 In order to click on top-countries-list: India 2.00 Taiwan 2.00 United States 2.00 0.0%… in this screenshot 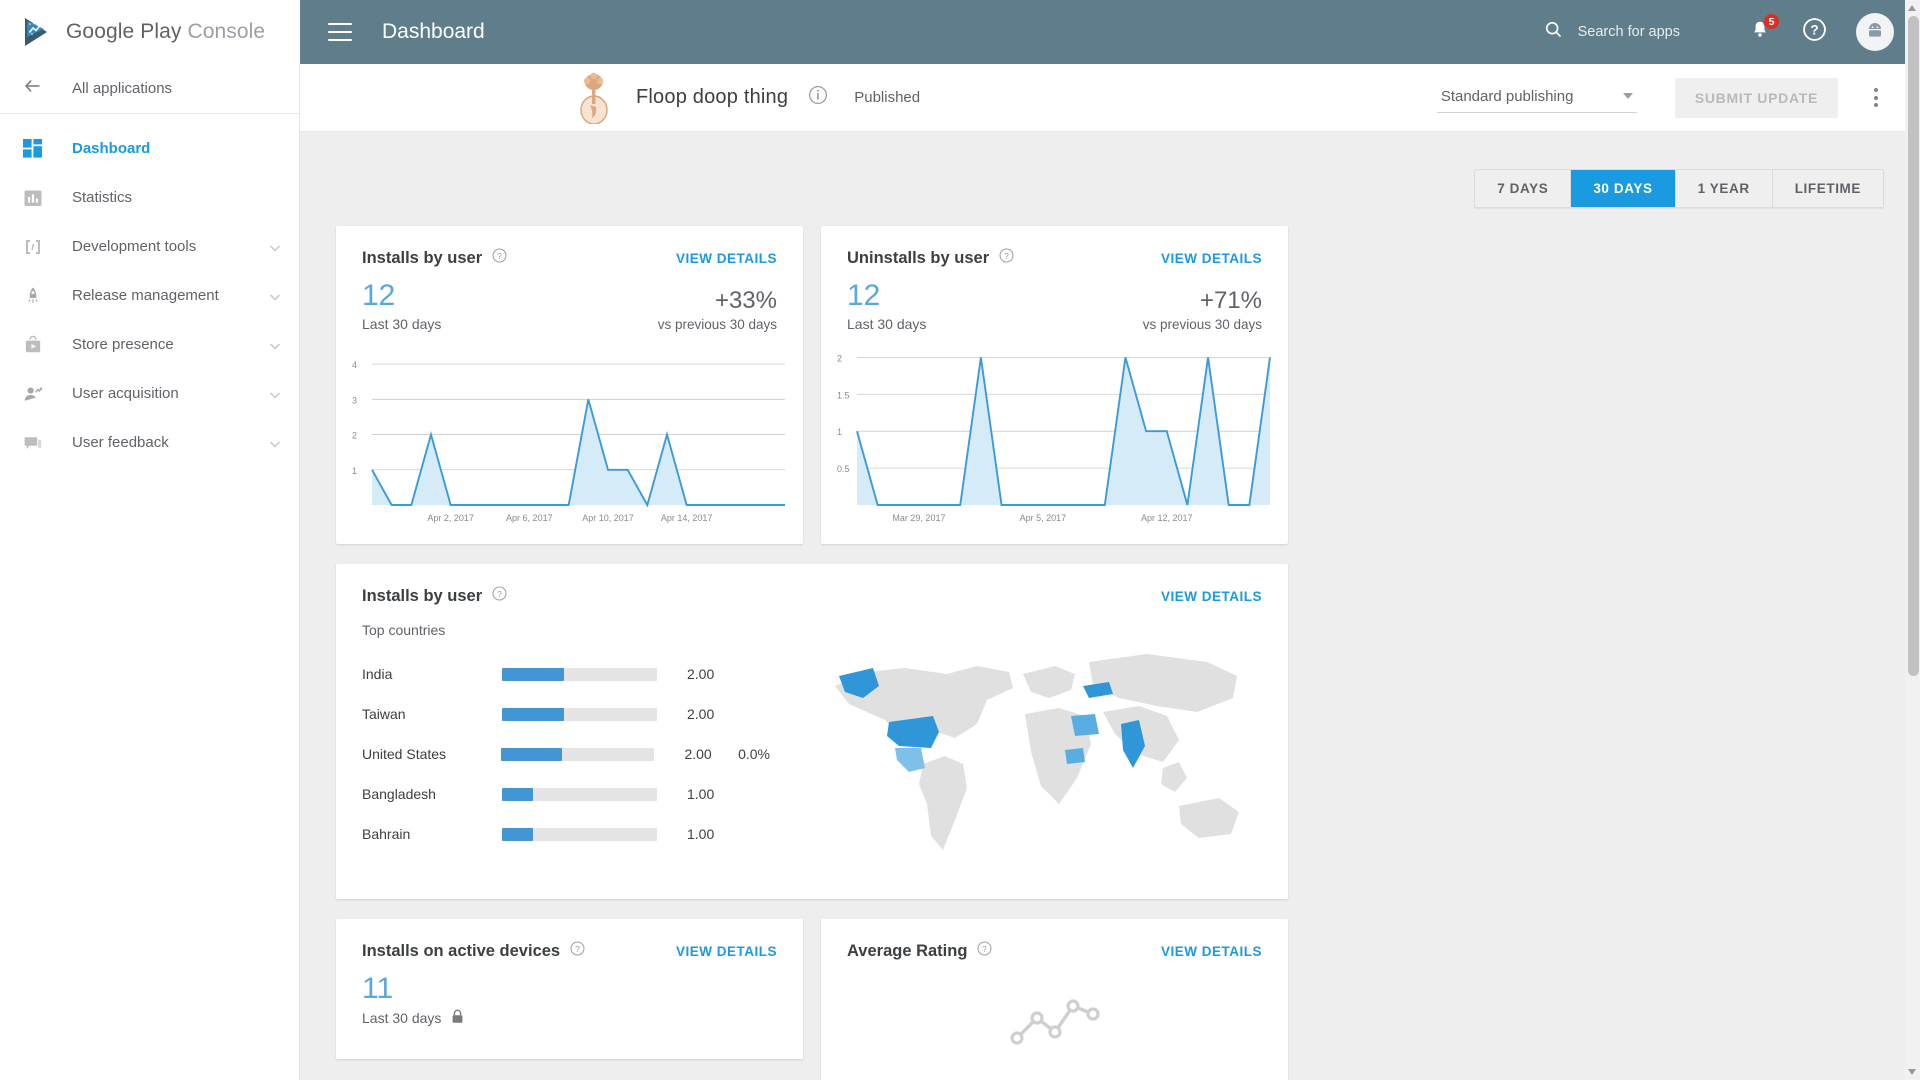, I will do `click(566, 759)`.